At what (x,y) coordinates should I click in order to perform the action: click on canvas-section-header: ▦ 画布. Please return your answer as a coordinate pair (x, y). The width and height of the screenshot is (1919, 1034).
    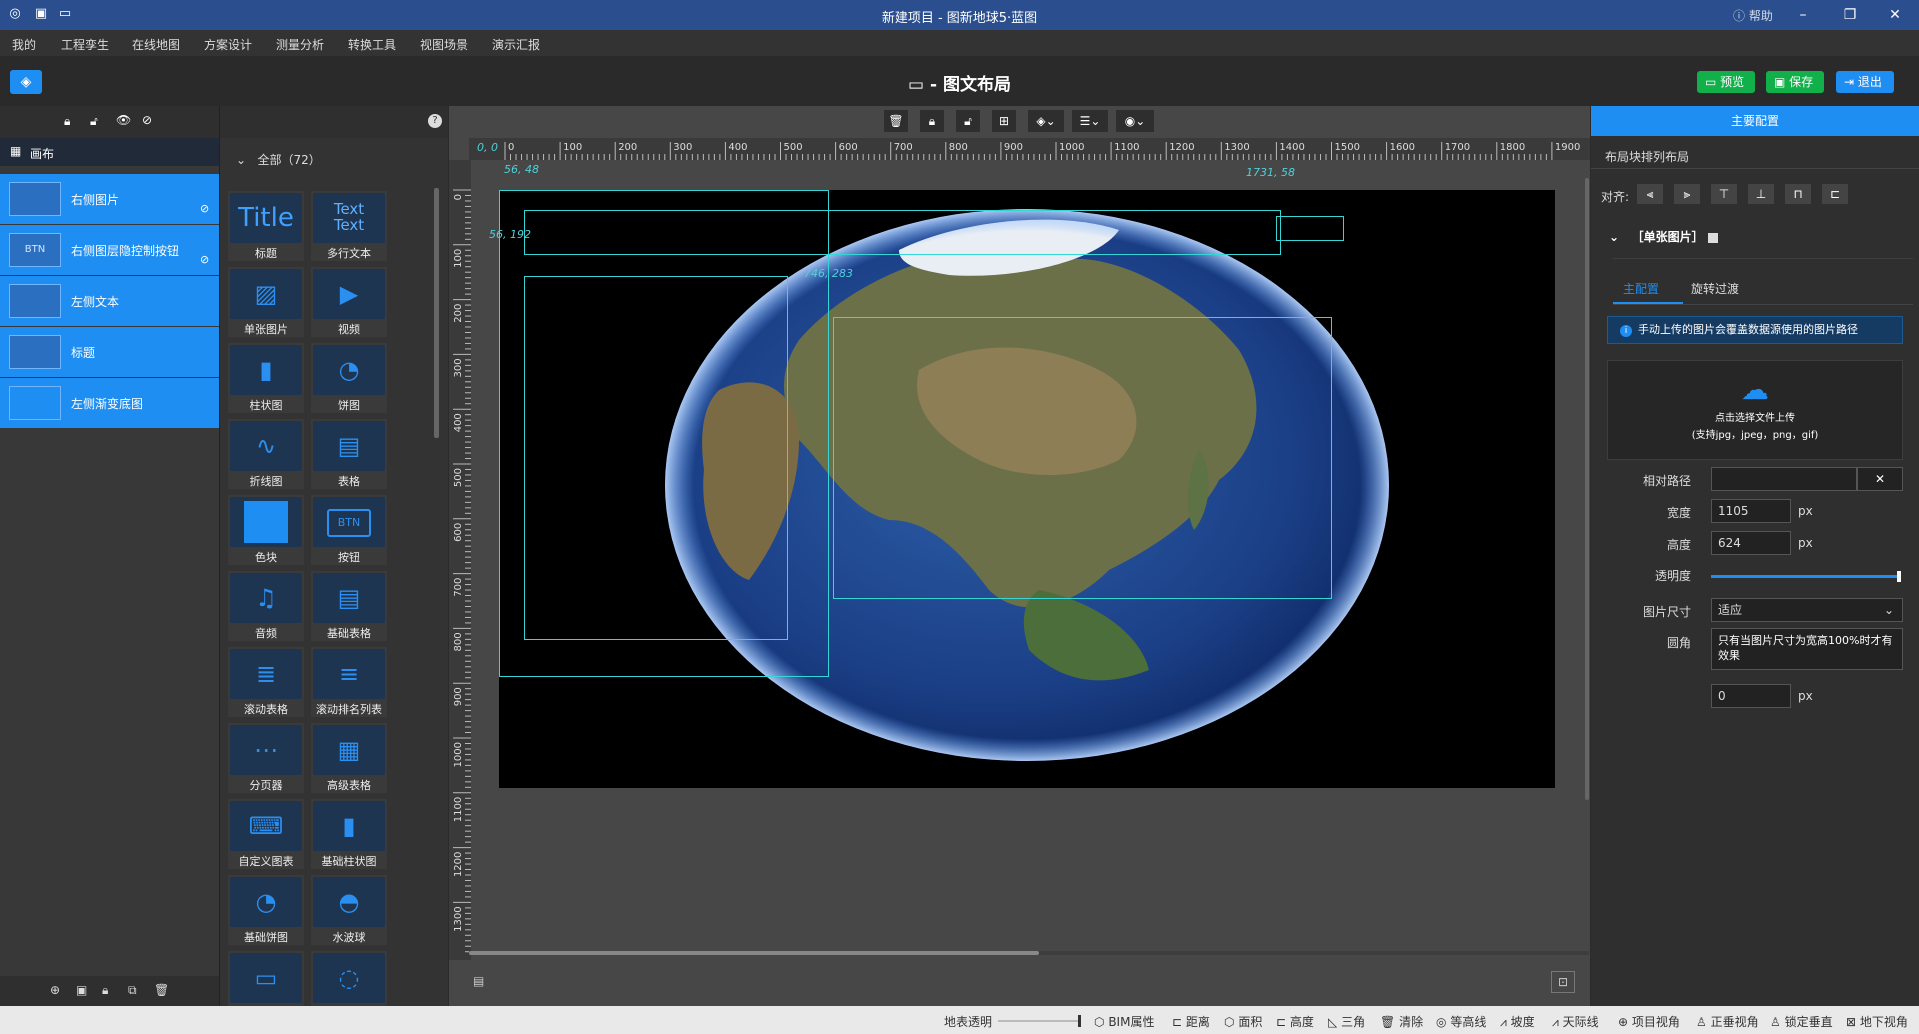
    Looking at the image, I should click on (109, 152).